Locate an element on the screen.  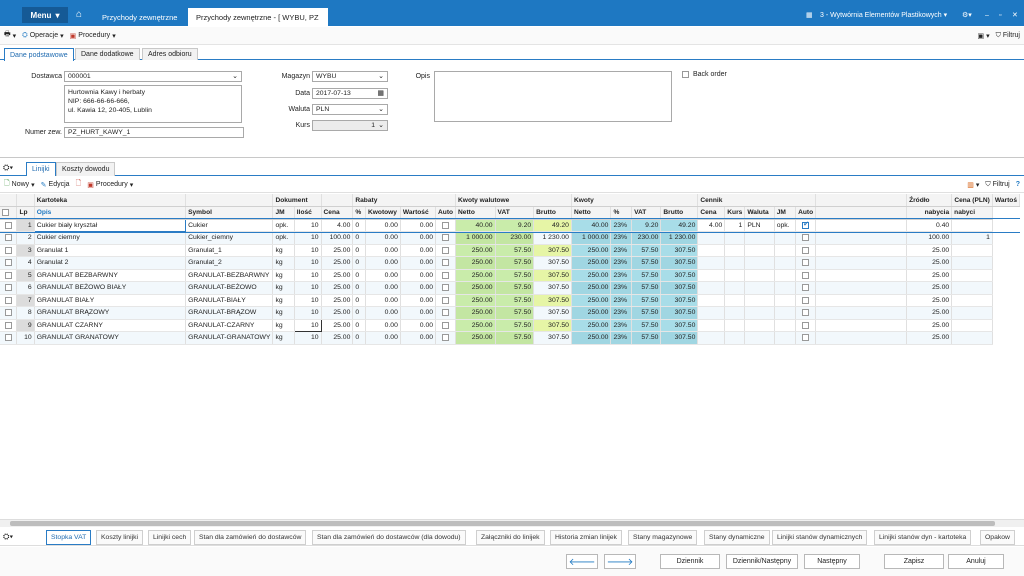
cell-kbrutto: 1 230.00 is located at coordinates (679, 238).